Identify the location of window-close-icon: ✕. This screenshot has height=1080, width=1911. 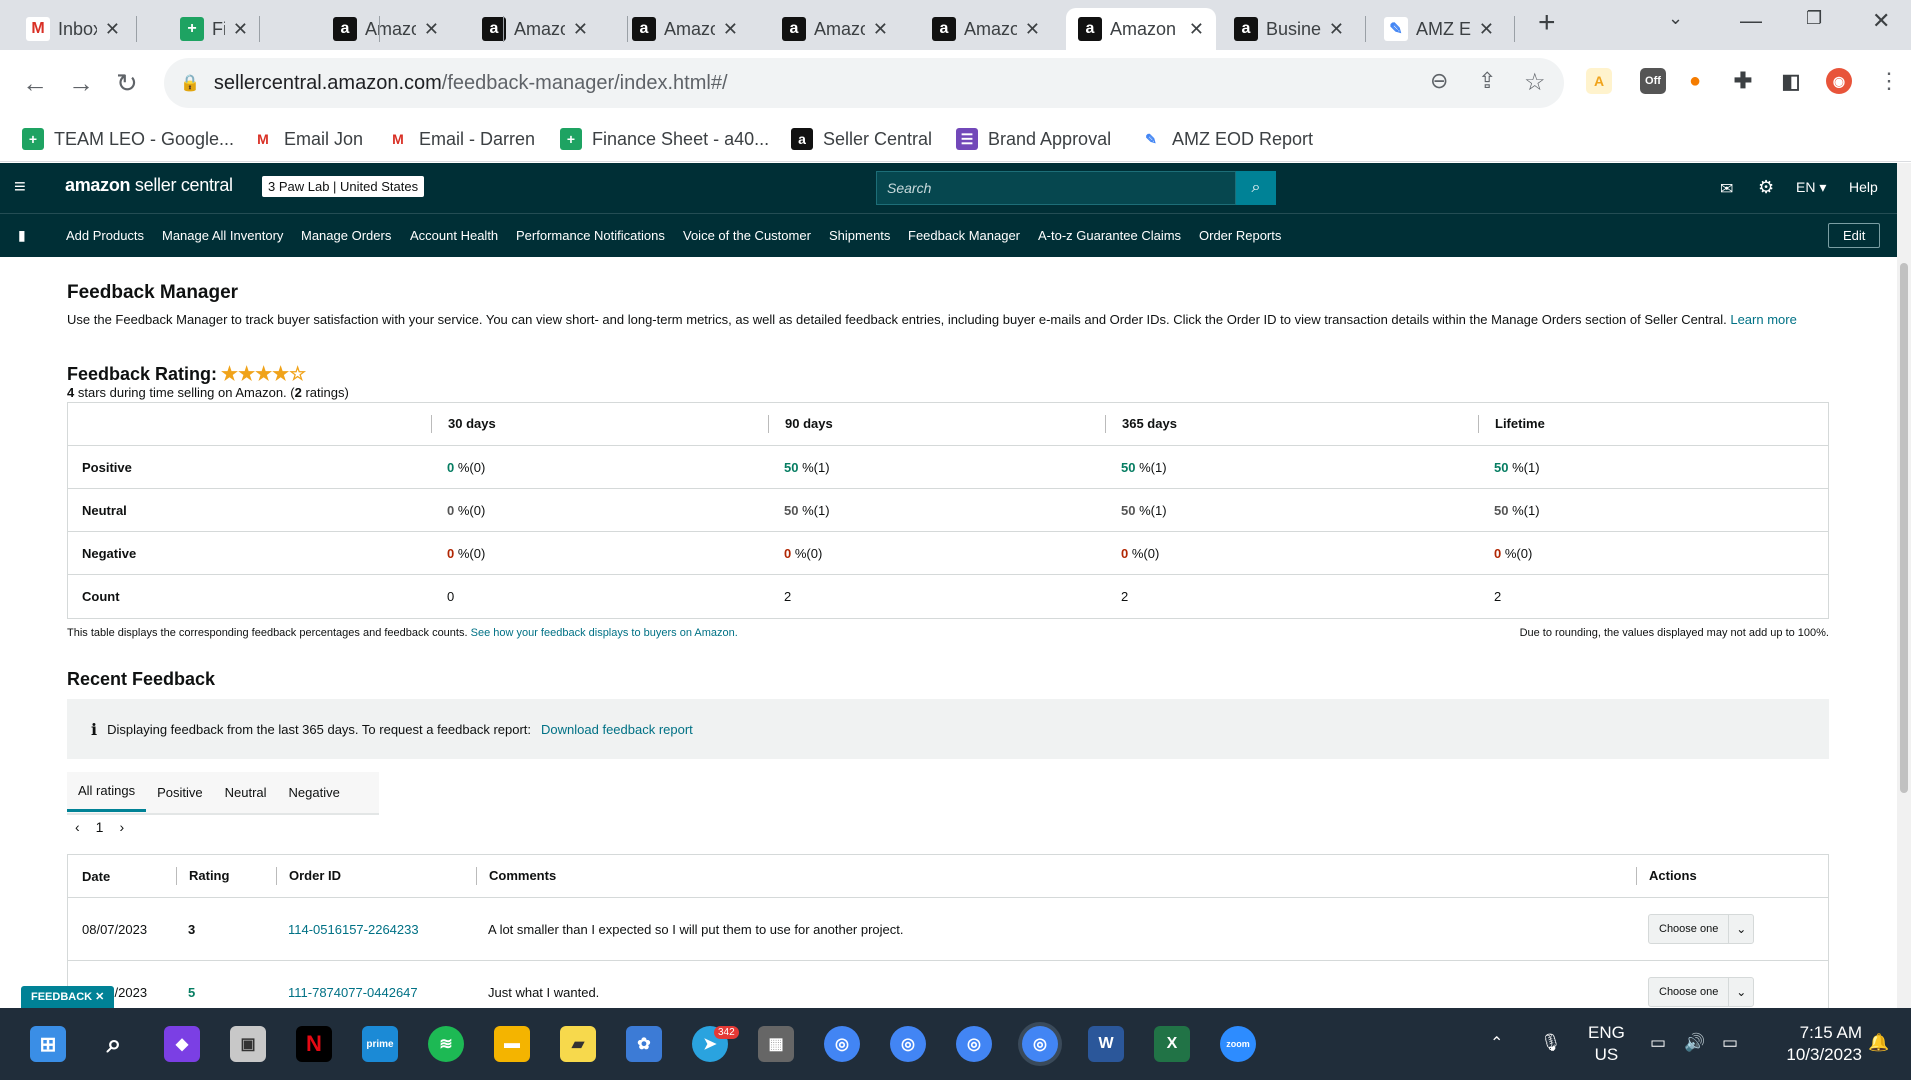
(1881, 21).